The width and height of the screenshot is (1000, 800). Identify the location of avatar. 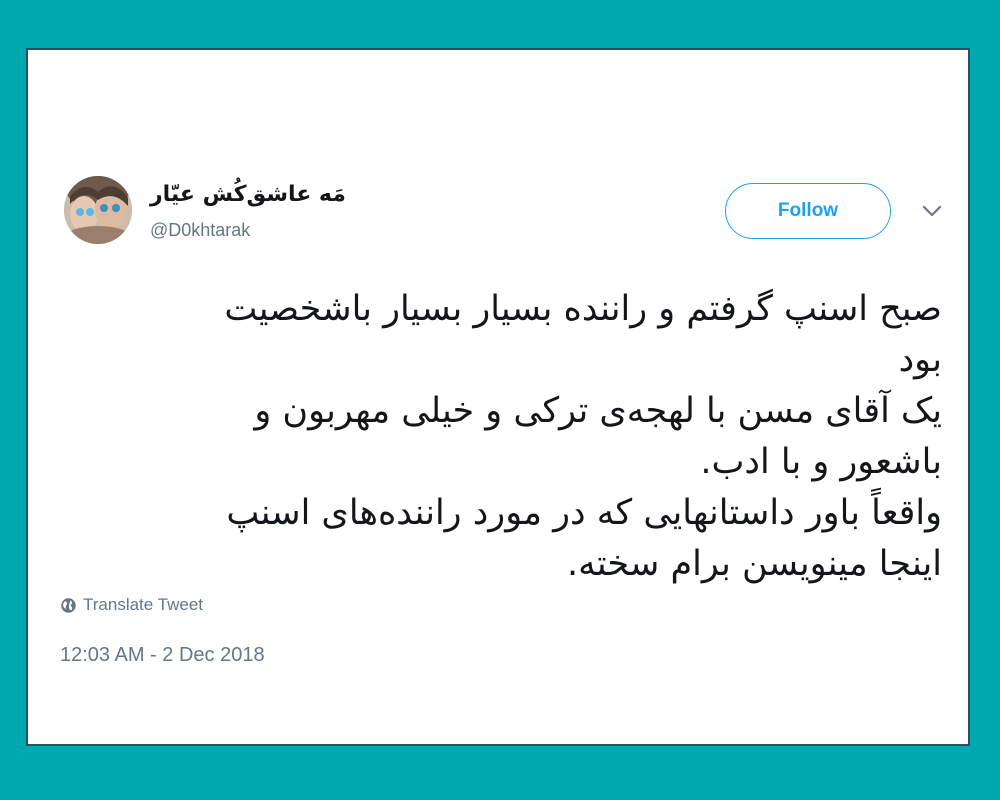
(98, 210).